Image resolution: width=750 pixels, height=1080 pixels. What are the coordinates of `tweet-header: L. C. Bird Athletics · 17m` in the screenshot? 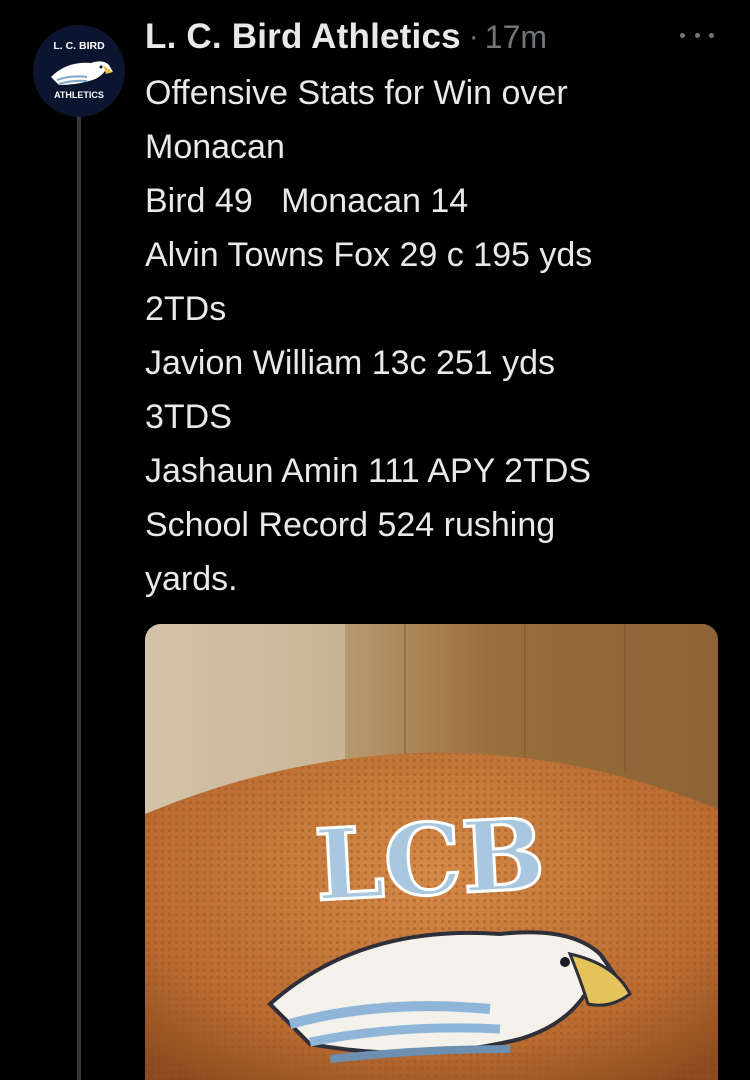 It's located at (346, 37).